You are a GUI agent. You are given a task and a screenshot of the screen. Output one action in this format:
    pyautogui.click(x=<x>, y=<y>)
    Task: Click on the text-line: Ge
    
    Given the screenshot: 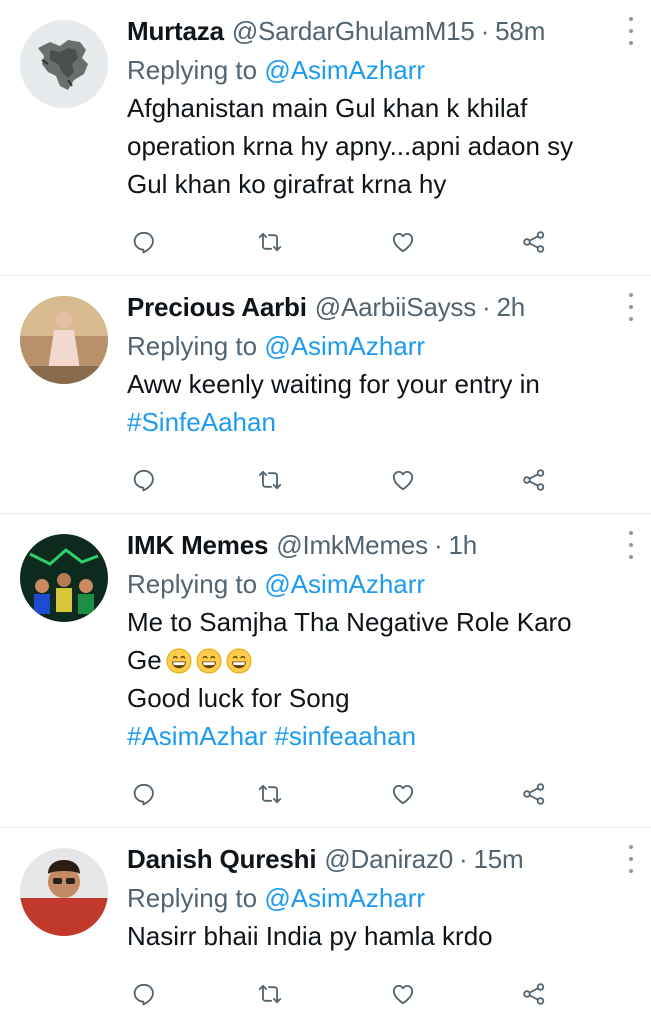 What is the action you would take?
    pyautogui.click(x=144, y=660)
    